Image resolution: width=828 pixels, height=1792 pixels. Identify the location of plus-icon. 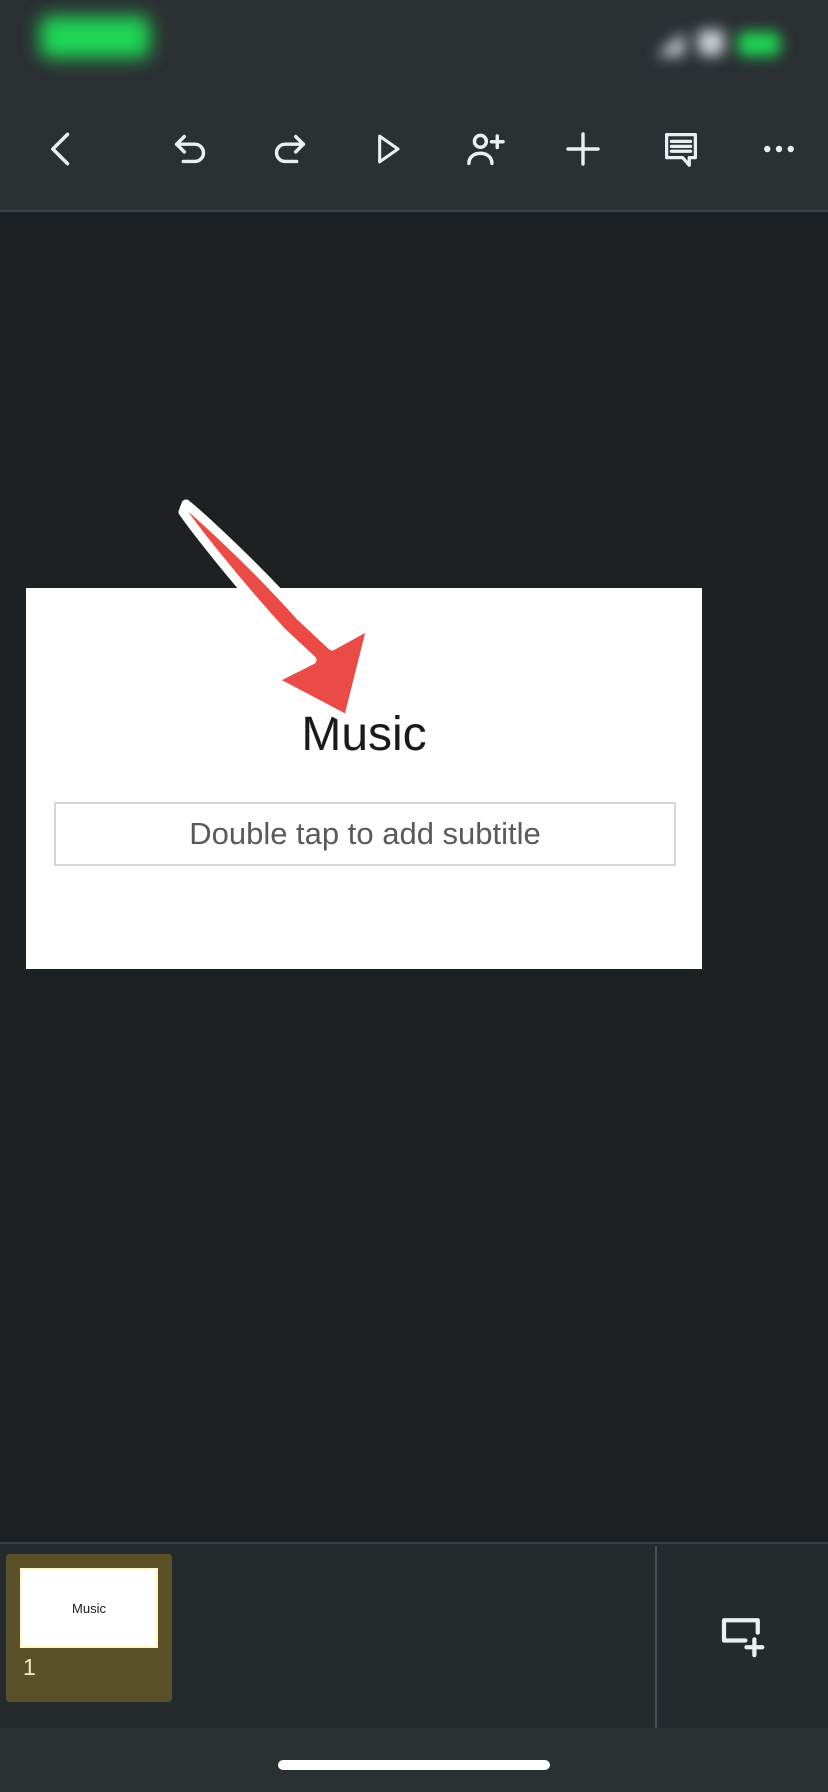
(583, 149).